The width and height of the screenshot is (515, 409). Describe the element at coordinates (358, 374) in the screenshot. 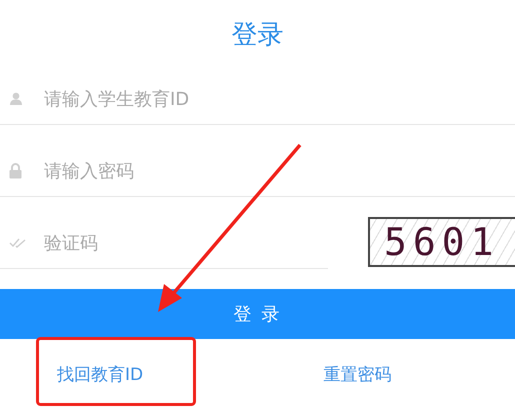

I see `reset-password-link: 重置密码` at that location.